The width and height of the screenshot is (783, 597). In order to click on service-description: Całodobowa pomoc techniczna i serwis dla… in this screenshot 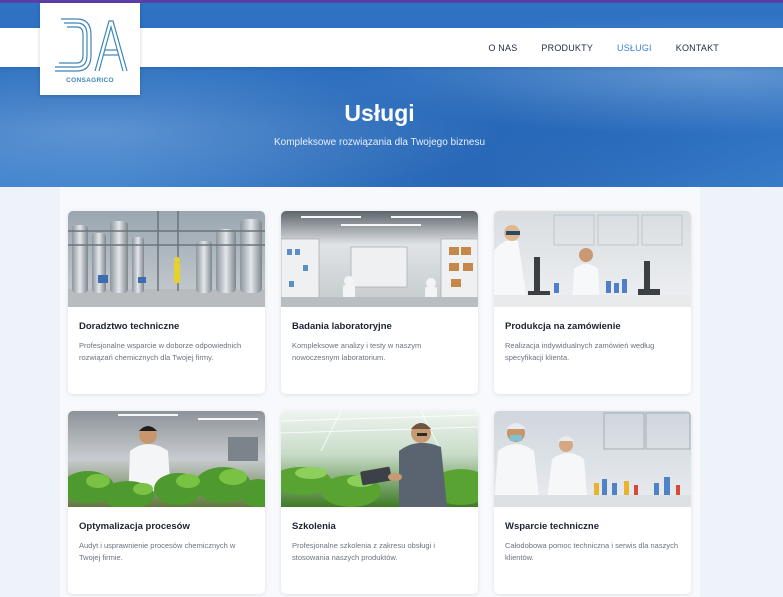, I will do `click(592, 551)`.